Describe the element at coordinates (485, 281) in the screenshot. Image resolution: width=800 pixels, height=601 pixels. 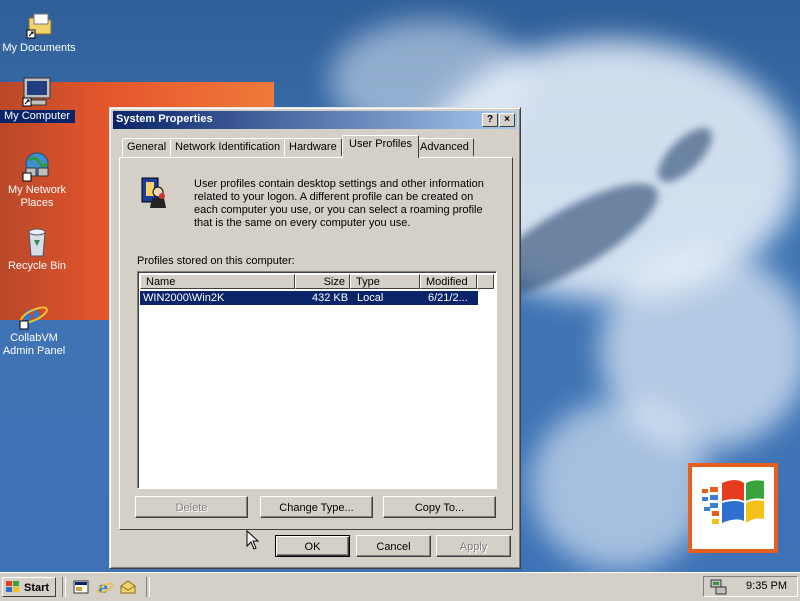
I see `column-header-filler` at that location.